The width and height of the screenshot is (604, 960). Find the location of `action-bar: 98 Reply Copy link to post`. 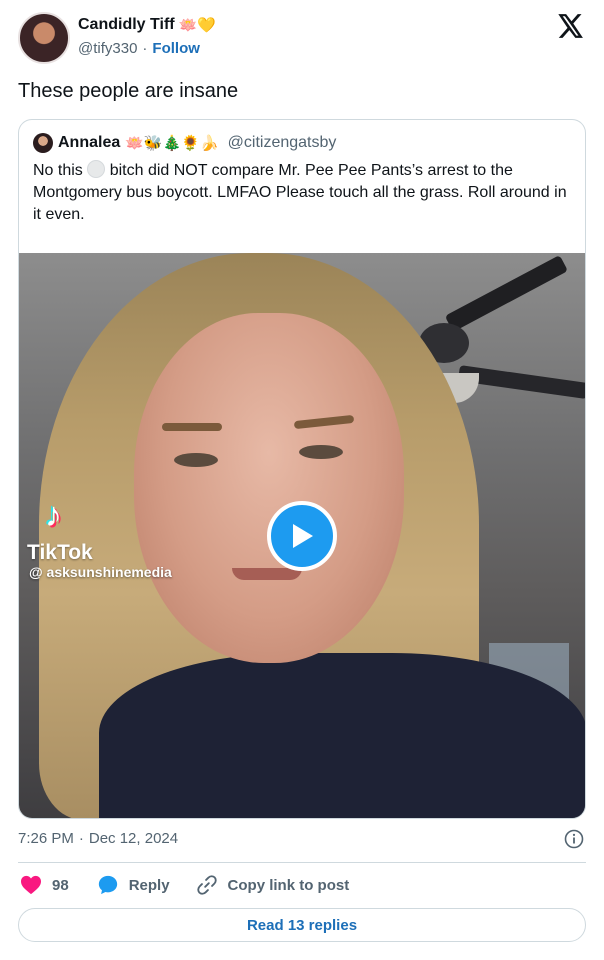

action-bar: 98 Reply Copy link to post is located at coordinates (184, 885).